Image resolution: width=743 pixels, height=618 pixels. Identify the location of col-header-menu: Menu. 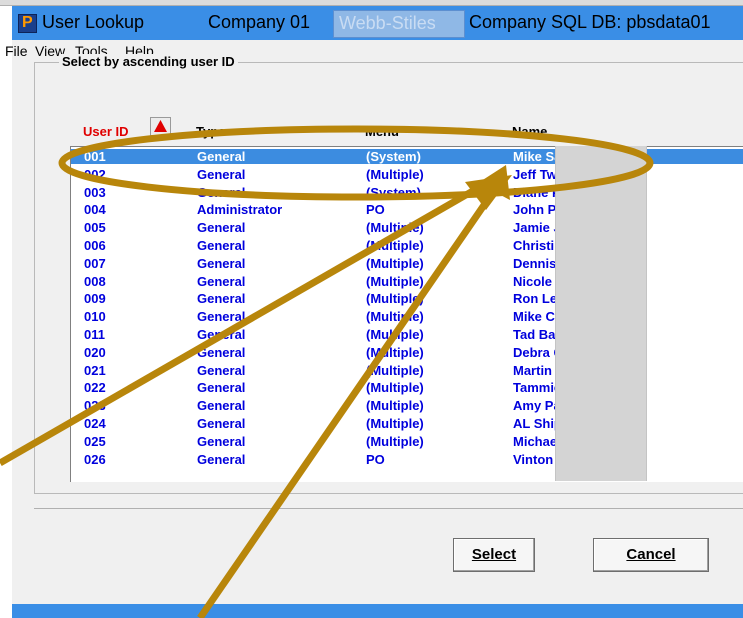
(382, 131).